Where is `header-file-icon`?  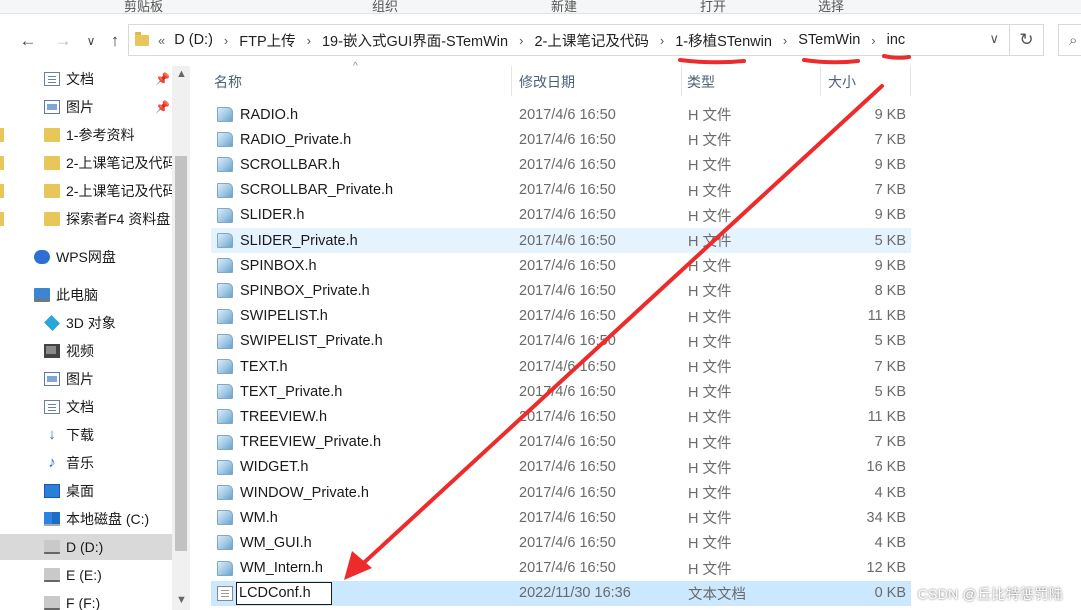 header-file-icon is located at coordinates (225, 442).